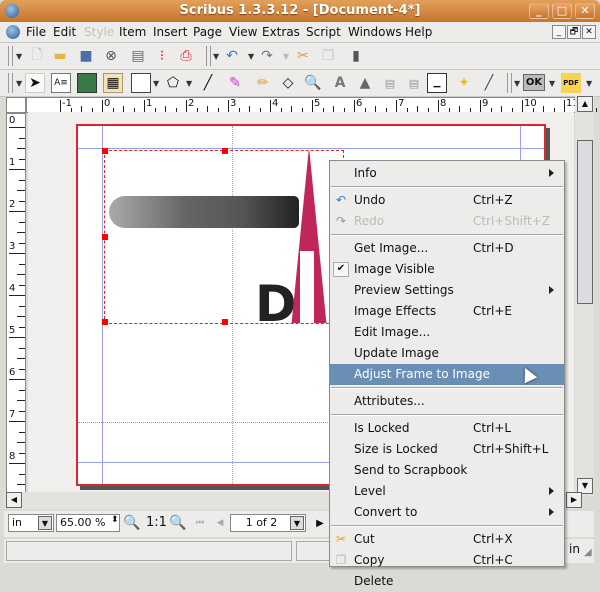 This screenshot has width=600, height=592. Describe the element at coordinates (574, 500) in the screenshot. I see `scroll-right-button: ▶` at that location.